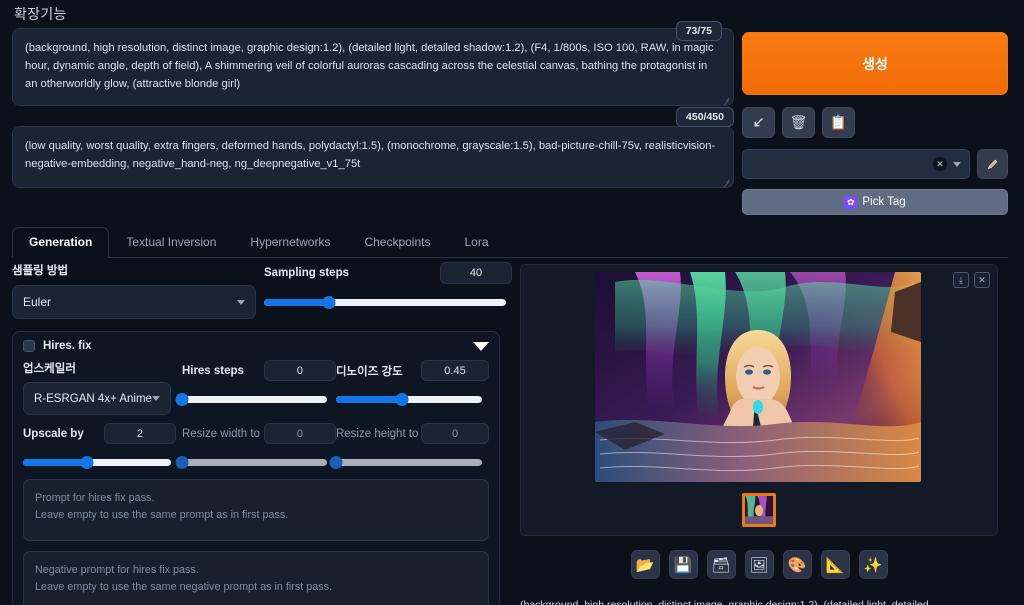  I want to click on restore-progress-button, so click(758, 122).